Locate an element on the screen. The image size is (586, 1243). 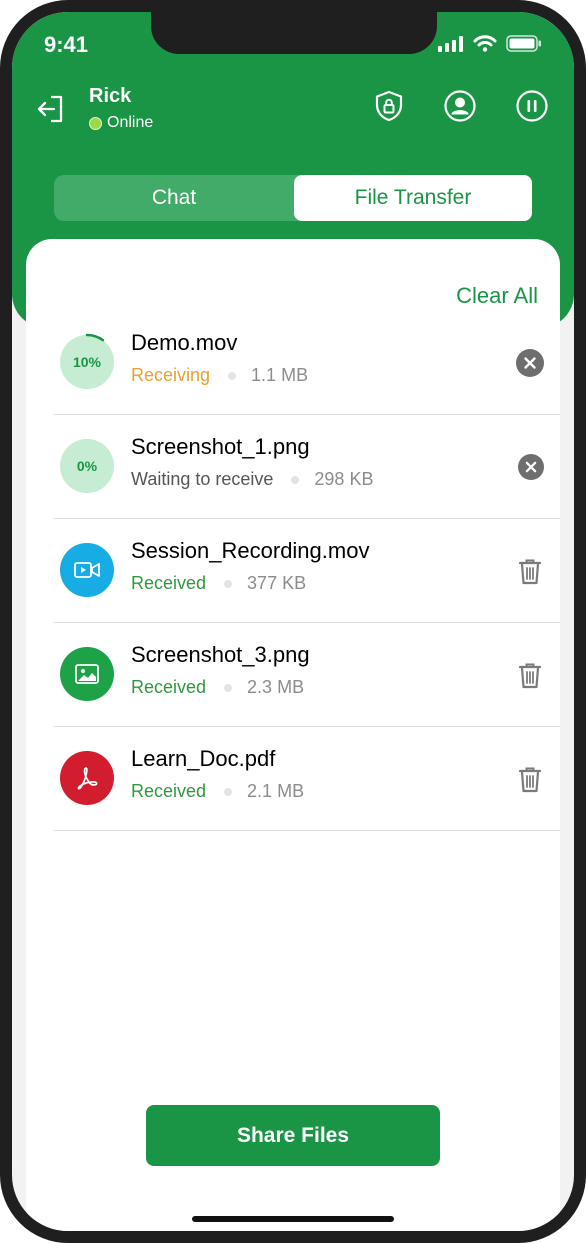
share-files-button: Share Files is located at coordinates (293, 1135).